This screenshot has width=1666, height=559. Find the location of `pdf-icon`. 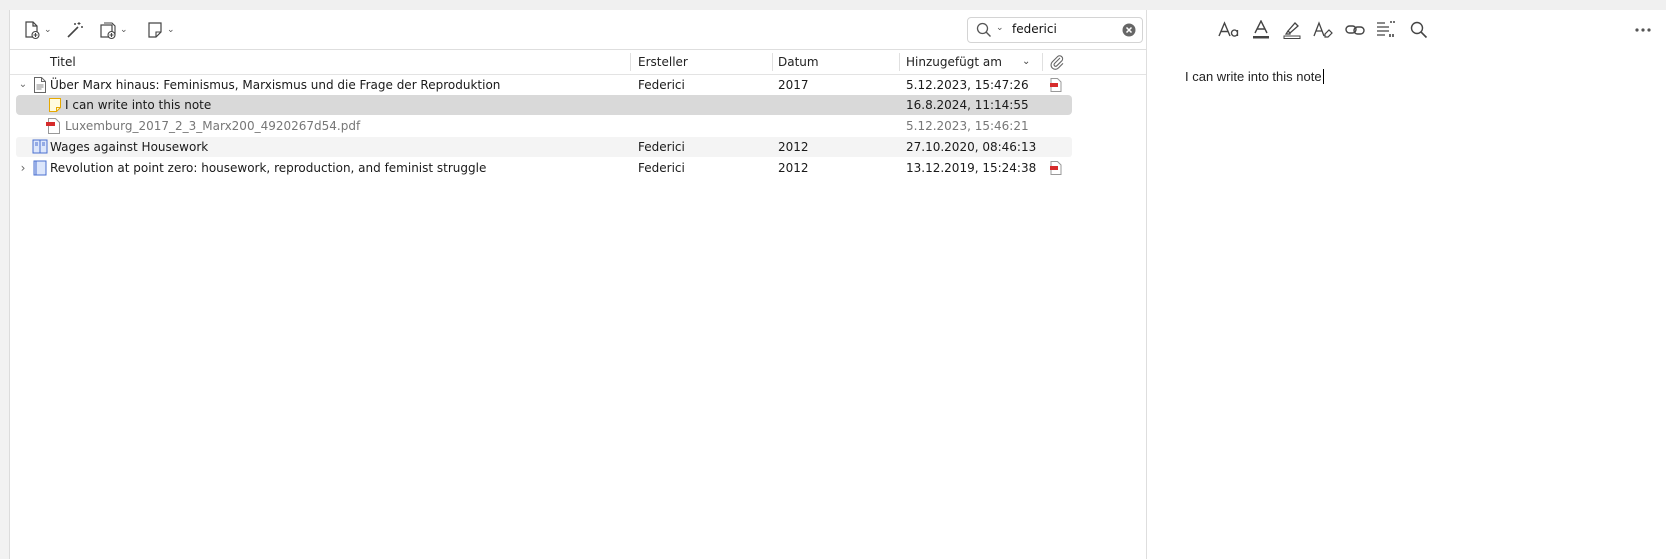

pdf-icon is located at coordinates (53, 126).